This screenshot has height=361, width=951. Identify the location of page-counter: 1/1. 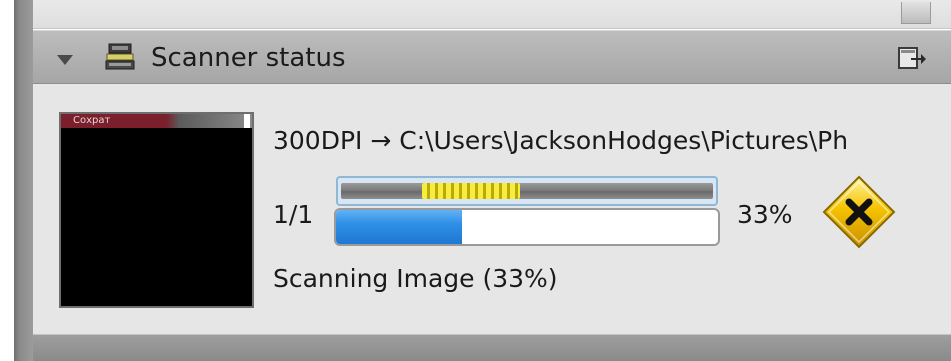
(293, 214).